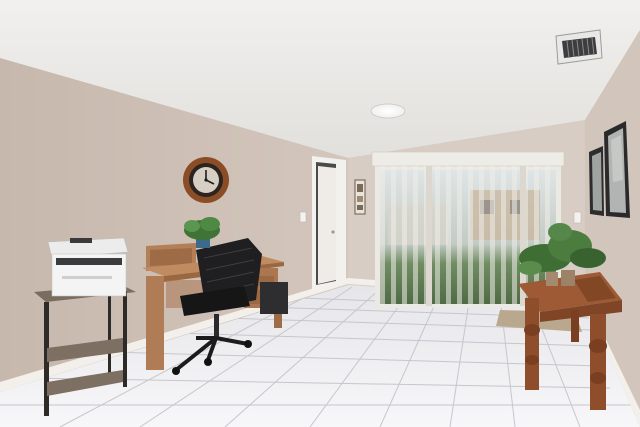 The width and height of the screenshot is (640, 427). Describe the element at coordinates (617, 169) in the screenshot. I see `framed-mirror-right` at that location.